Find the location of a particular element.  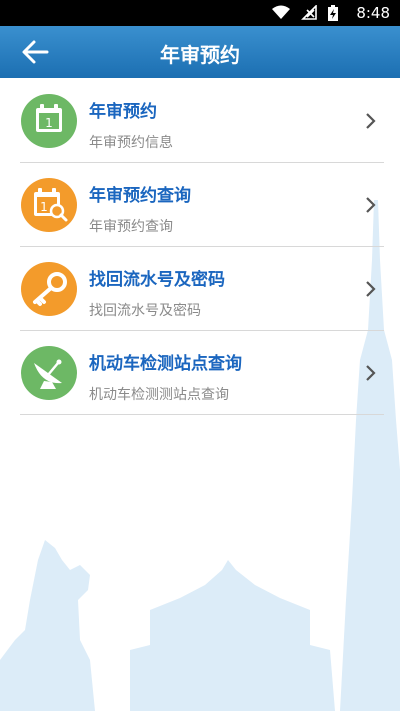

calendar-search-icon: 1 is located at coordinates (49, 205).